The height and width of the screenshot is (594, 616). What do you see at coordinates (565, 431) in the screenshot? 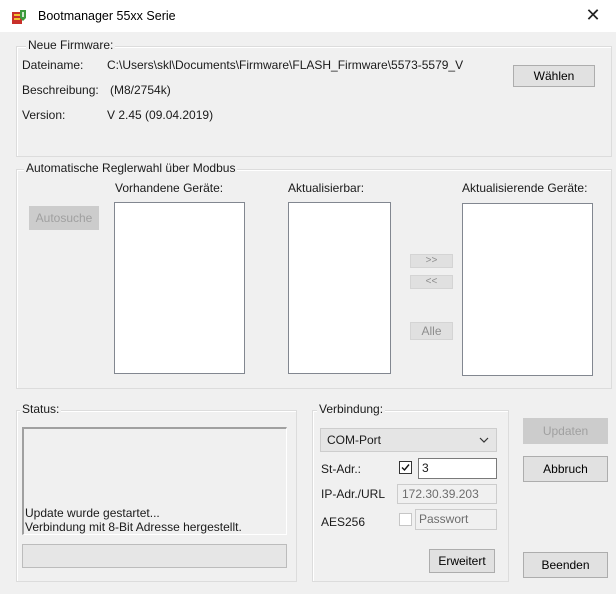
I see `update-button: Updaten` at bounding box center [565, 431].